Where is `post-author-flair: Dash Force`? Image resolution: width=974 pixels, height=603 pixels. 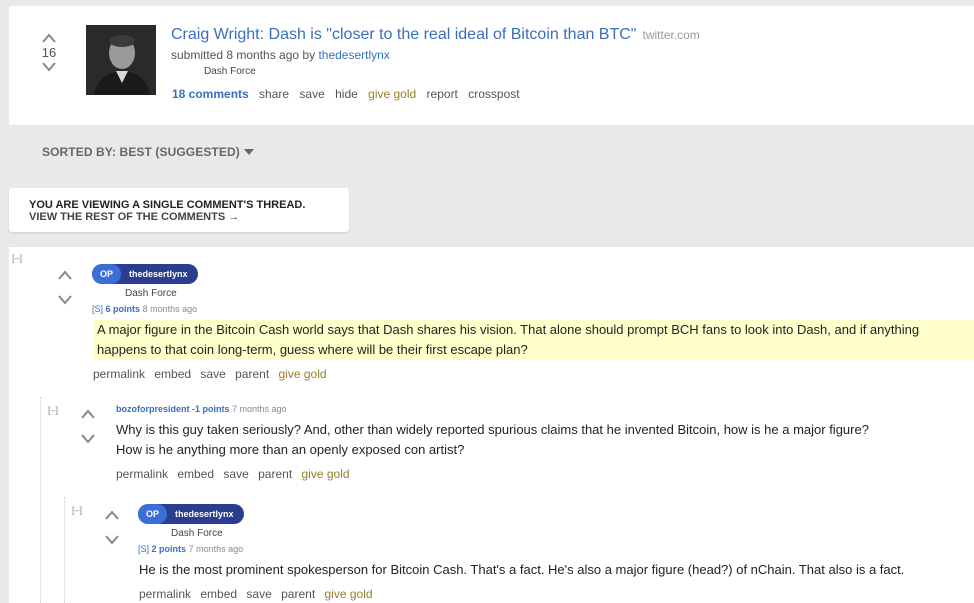 post-author-flair: Dash Force is located at coordinates (230, 71).